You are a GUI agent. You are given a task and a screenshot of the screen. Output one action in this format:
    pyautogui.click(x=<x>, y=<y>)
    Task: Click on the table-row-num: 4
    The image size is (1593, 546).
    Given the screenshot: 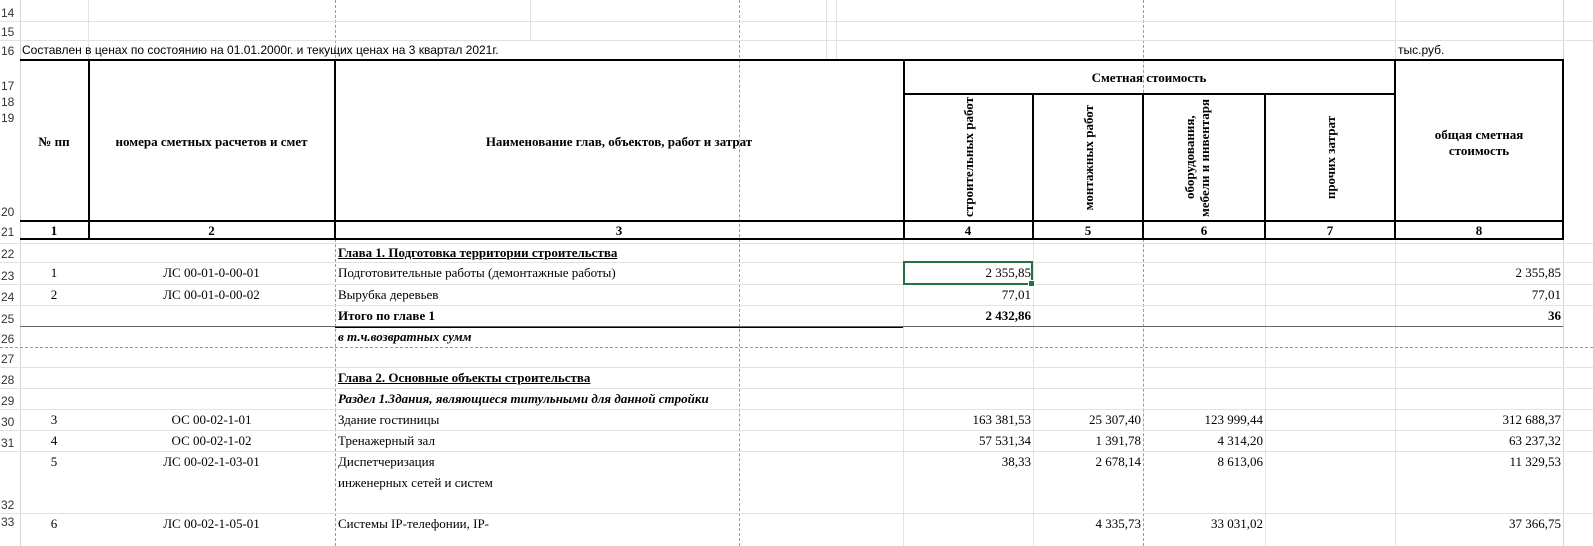 What is the action you would take?
    pyautogui.click(x=54, y=440)
    